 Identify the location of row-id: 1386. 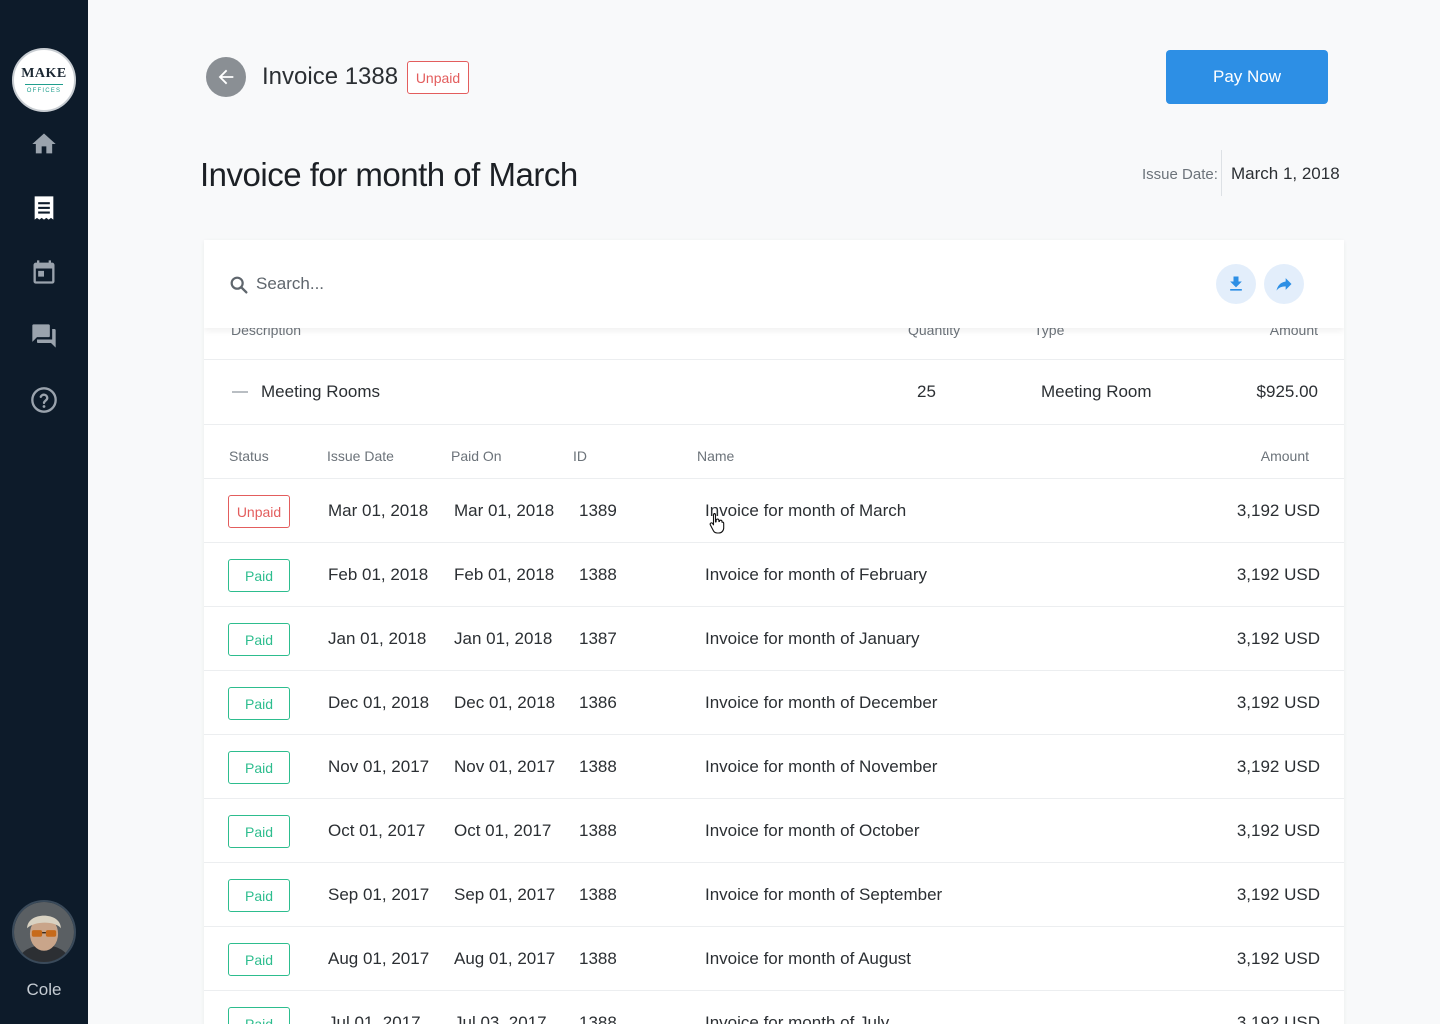
(598, 702).